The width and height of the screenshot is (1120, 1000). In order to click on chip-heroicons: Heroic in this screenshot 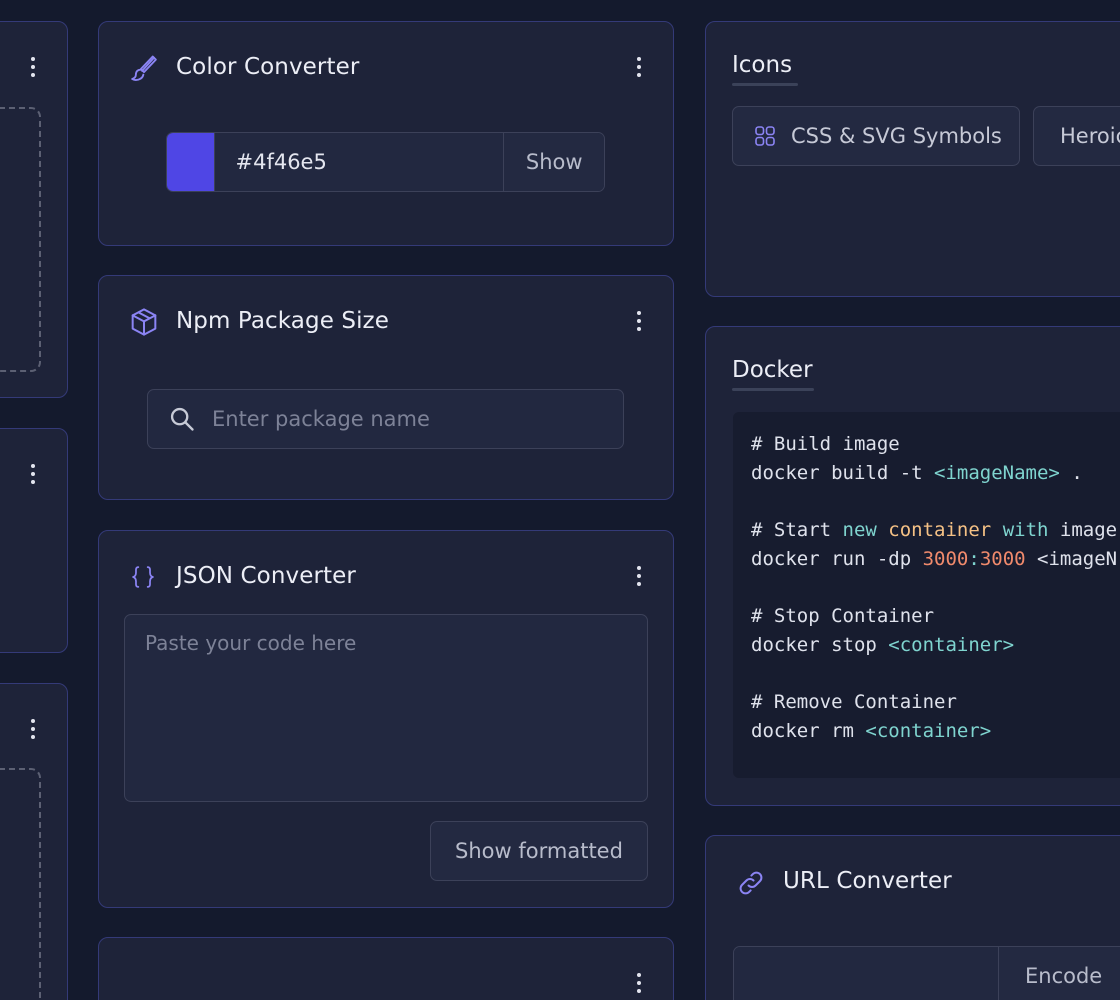, I will do `click(1076, 136)`.